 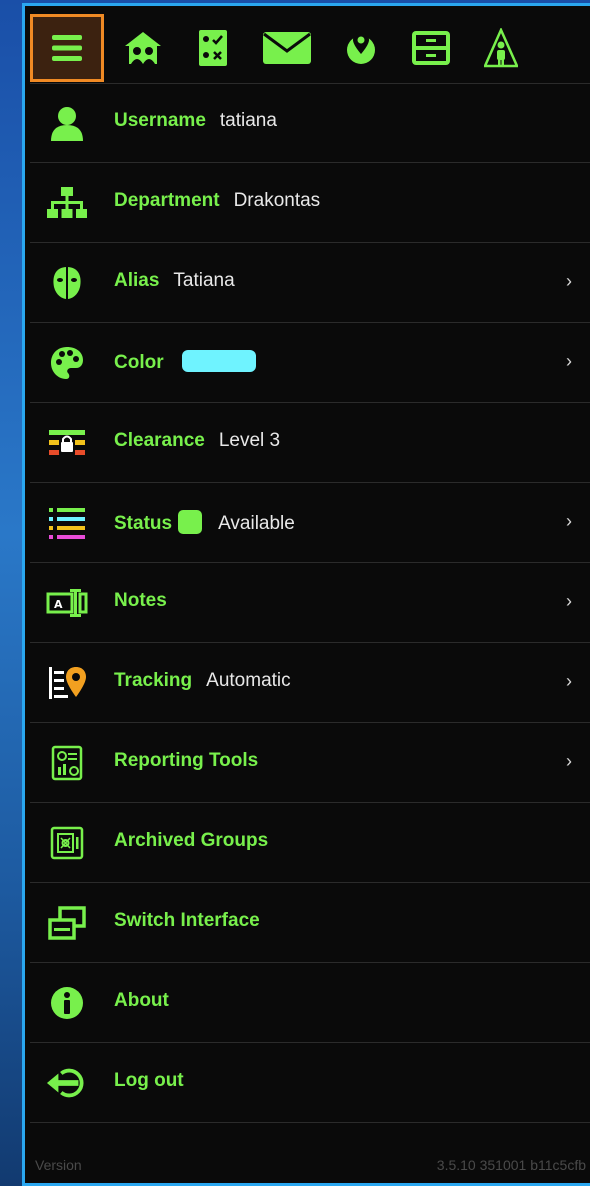 I want to click on text-field-icon: A, so click(x=67, y=603).